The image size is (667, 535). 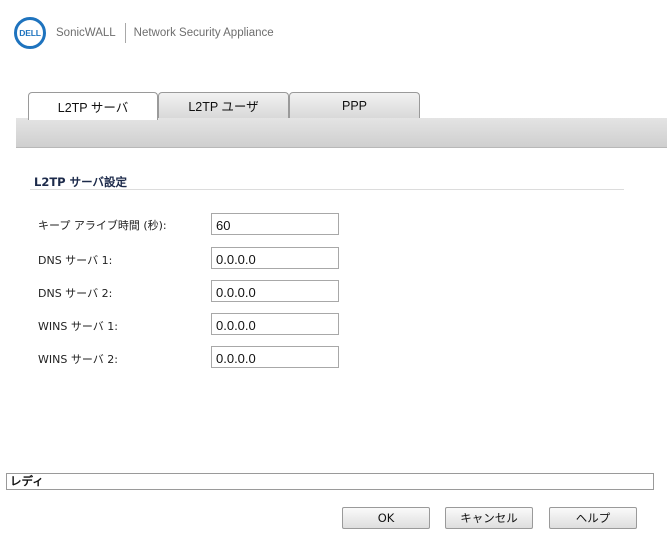 I want to click on keep-alive-label: キープ アライブ時間 (秒):, so click(x=102, y=225).